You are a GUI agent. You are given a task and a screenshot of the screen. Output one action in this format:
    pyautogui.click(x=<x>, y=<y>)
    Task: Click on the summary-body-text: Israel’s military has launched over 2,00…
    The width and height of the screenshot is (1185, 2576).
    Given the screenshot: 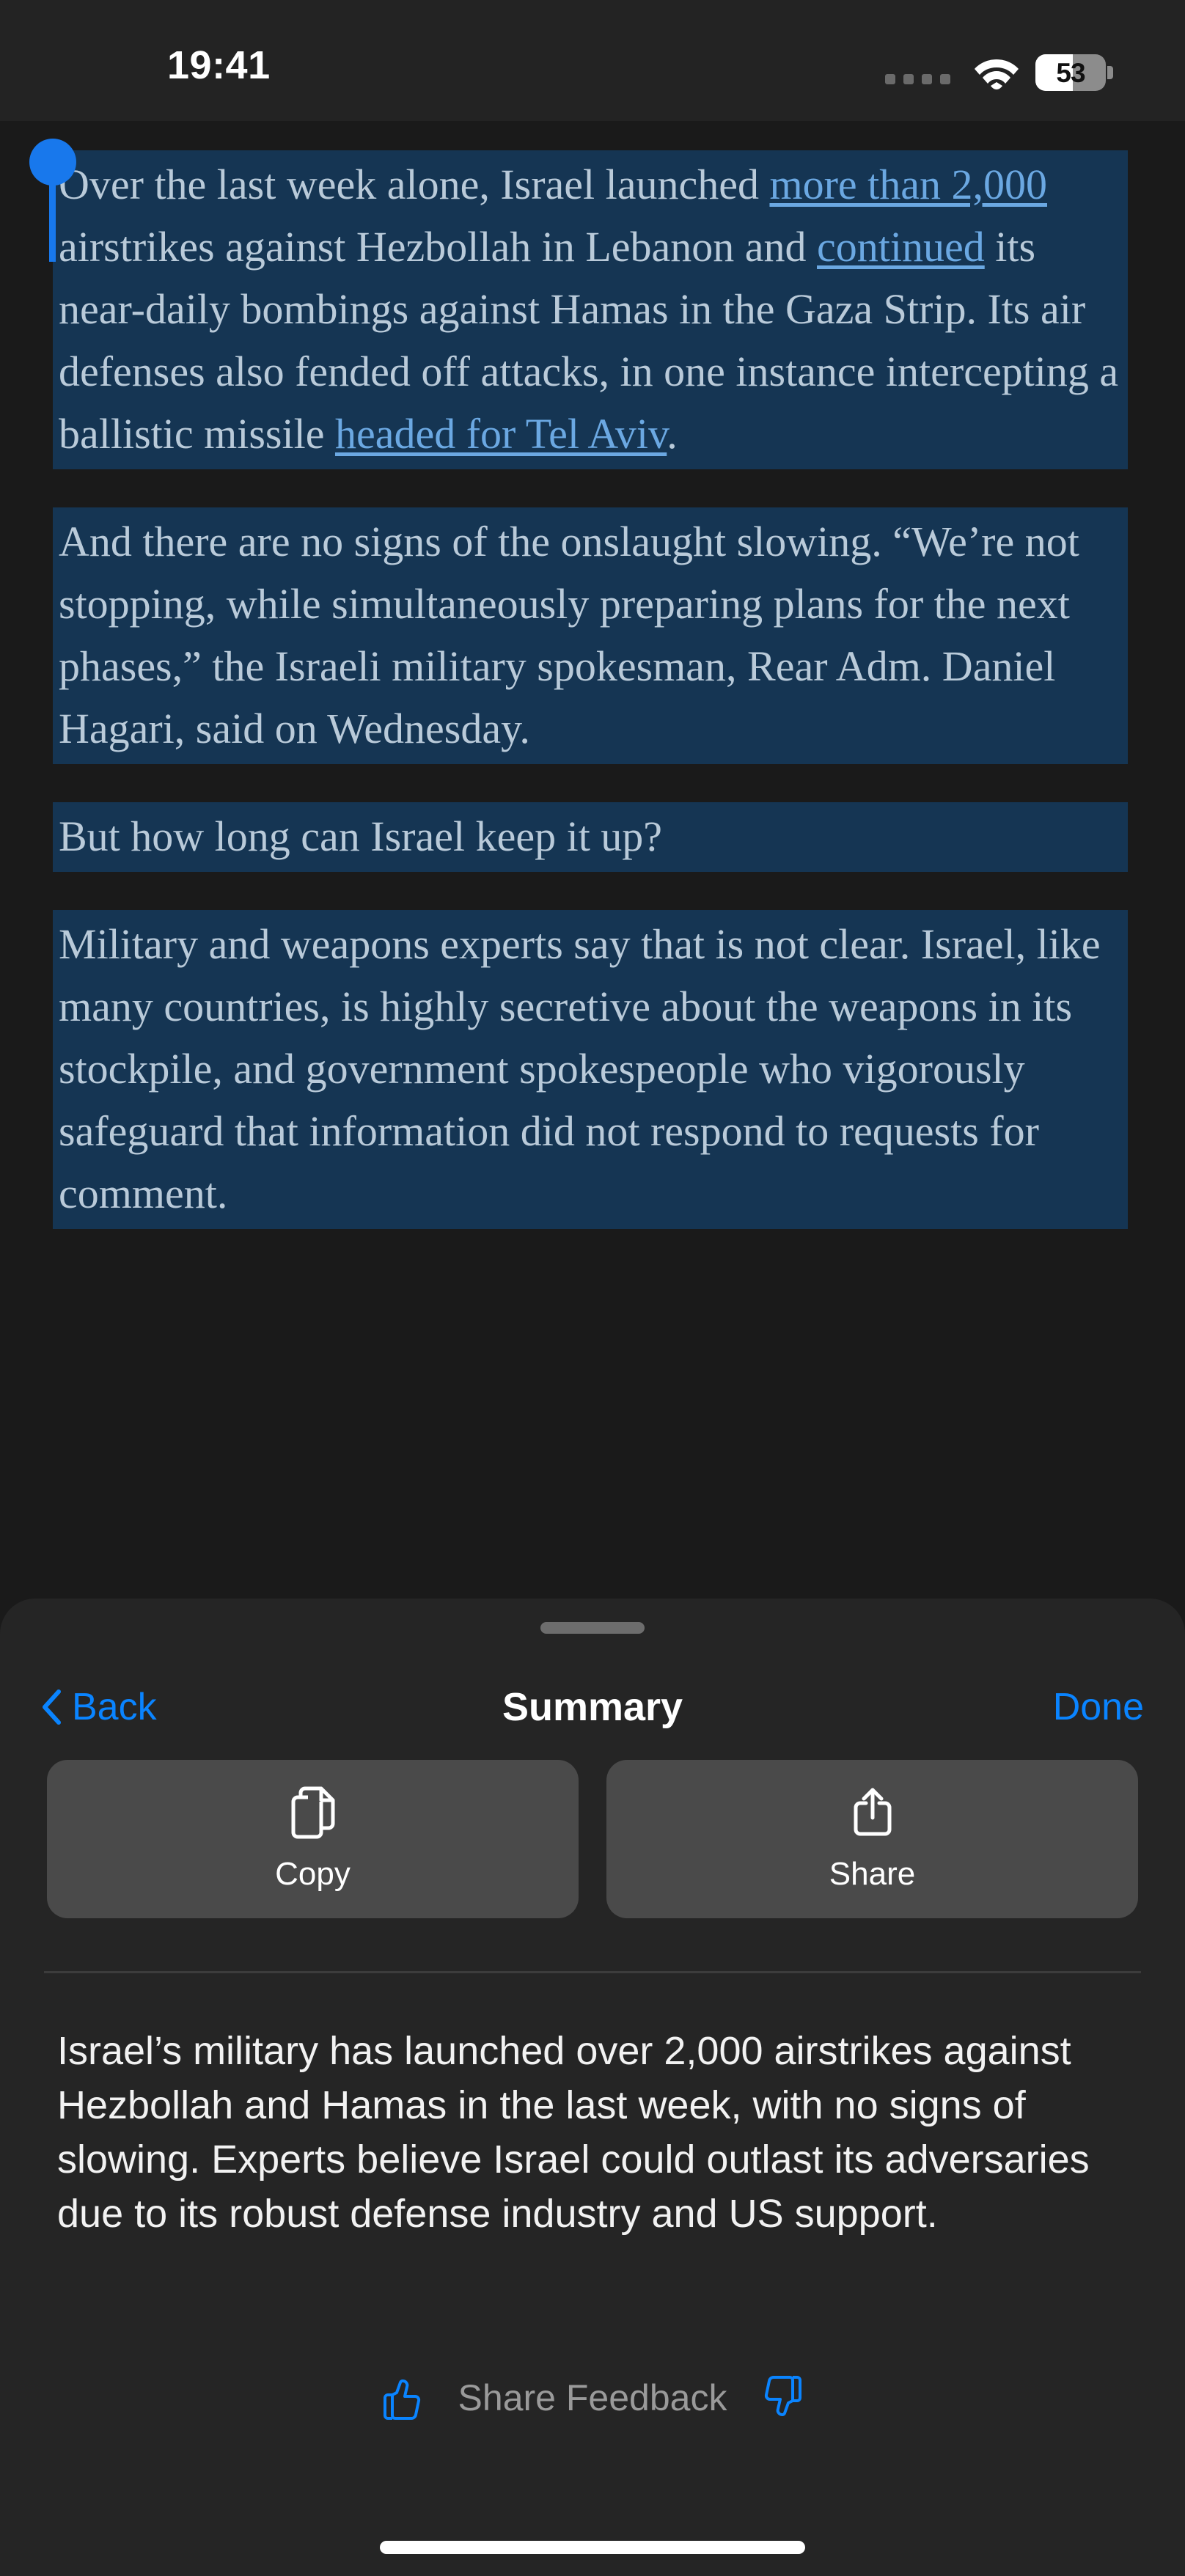 What is the action you would take?
    pyautogui.click(x=574, y=2132)
    